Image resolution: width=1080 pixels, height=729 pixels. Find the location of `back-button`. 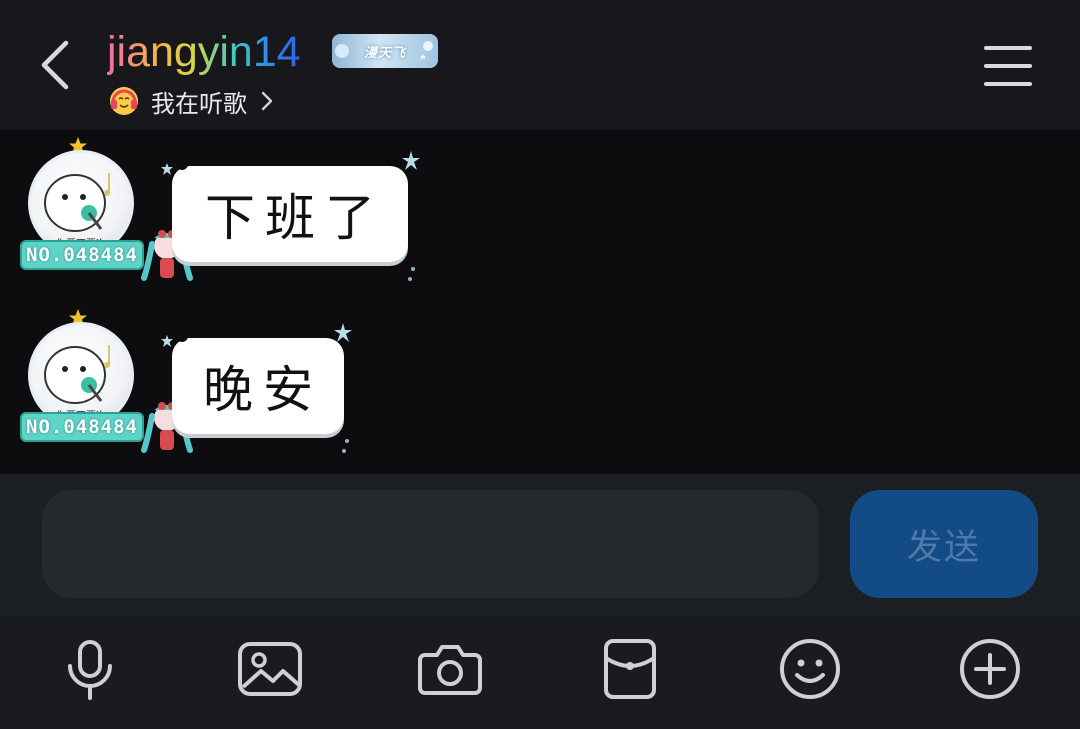

back-button is located at coordinates (55, 65).